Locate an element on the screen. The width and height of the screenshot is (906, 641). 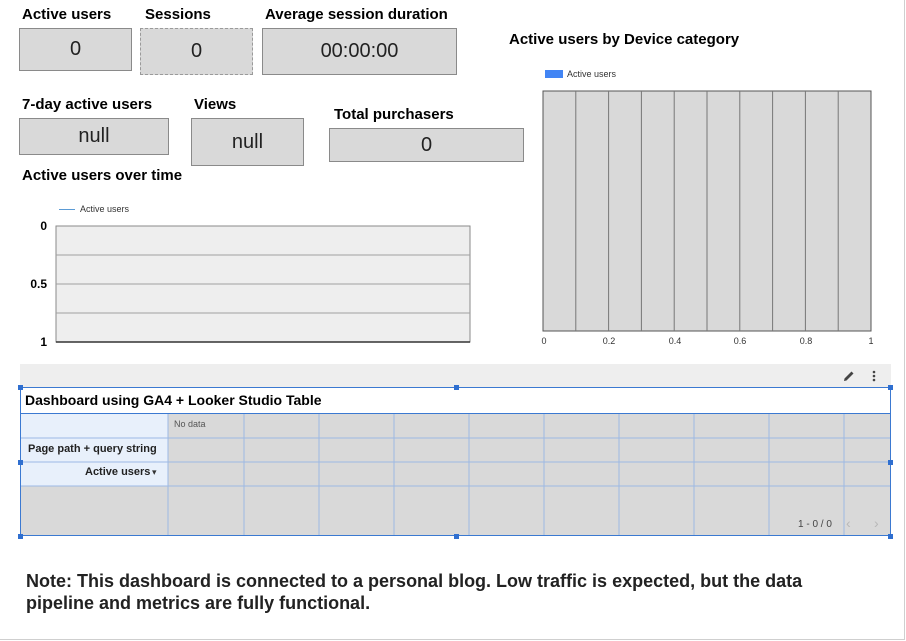
x-tick-label: 1 is located at coordinates (871, 341).